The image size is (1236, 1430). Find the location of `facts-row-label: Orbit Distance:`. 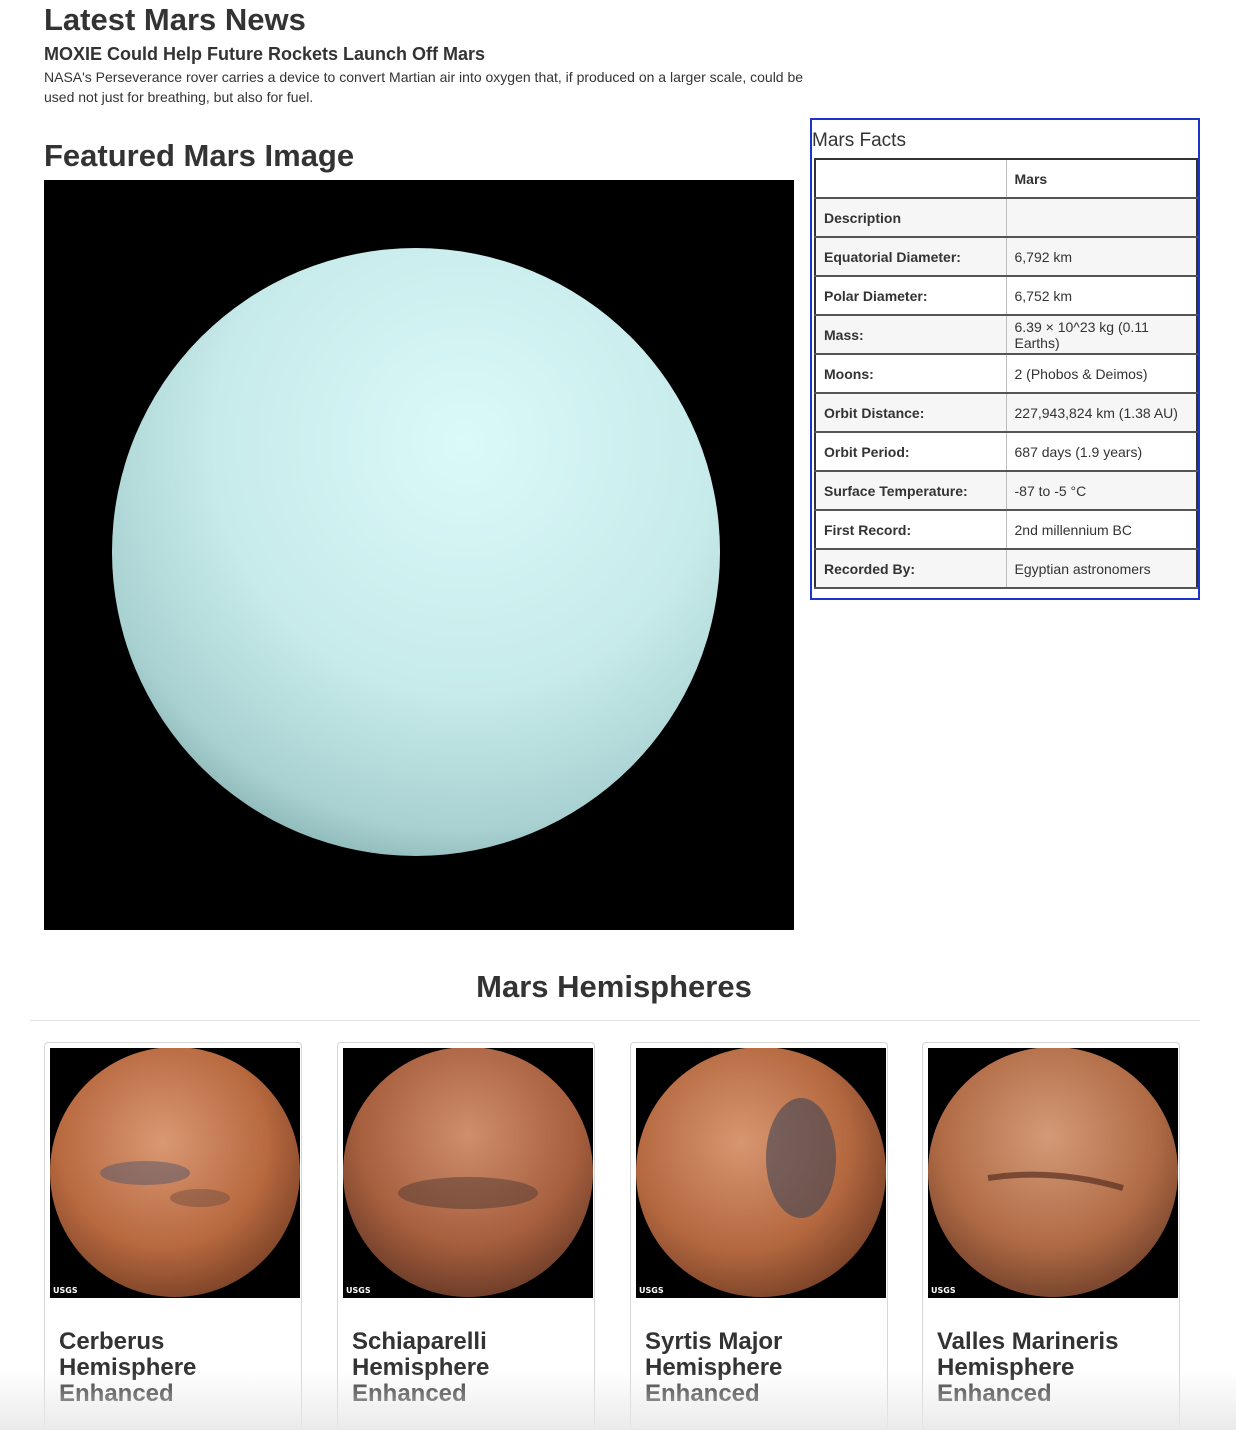

facts-row-label: Orbit Distance: is located at coordinates (910, 412).